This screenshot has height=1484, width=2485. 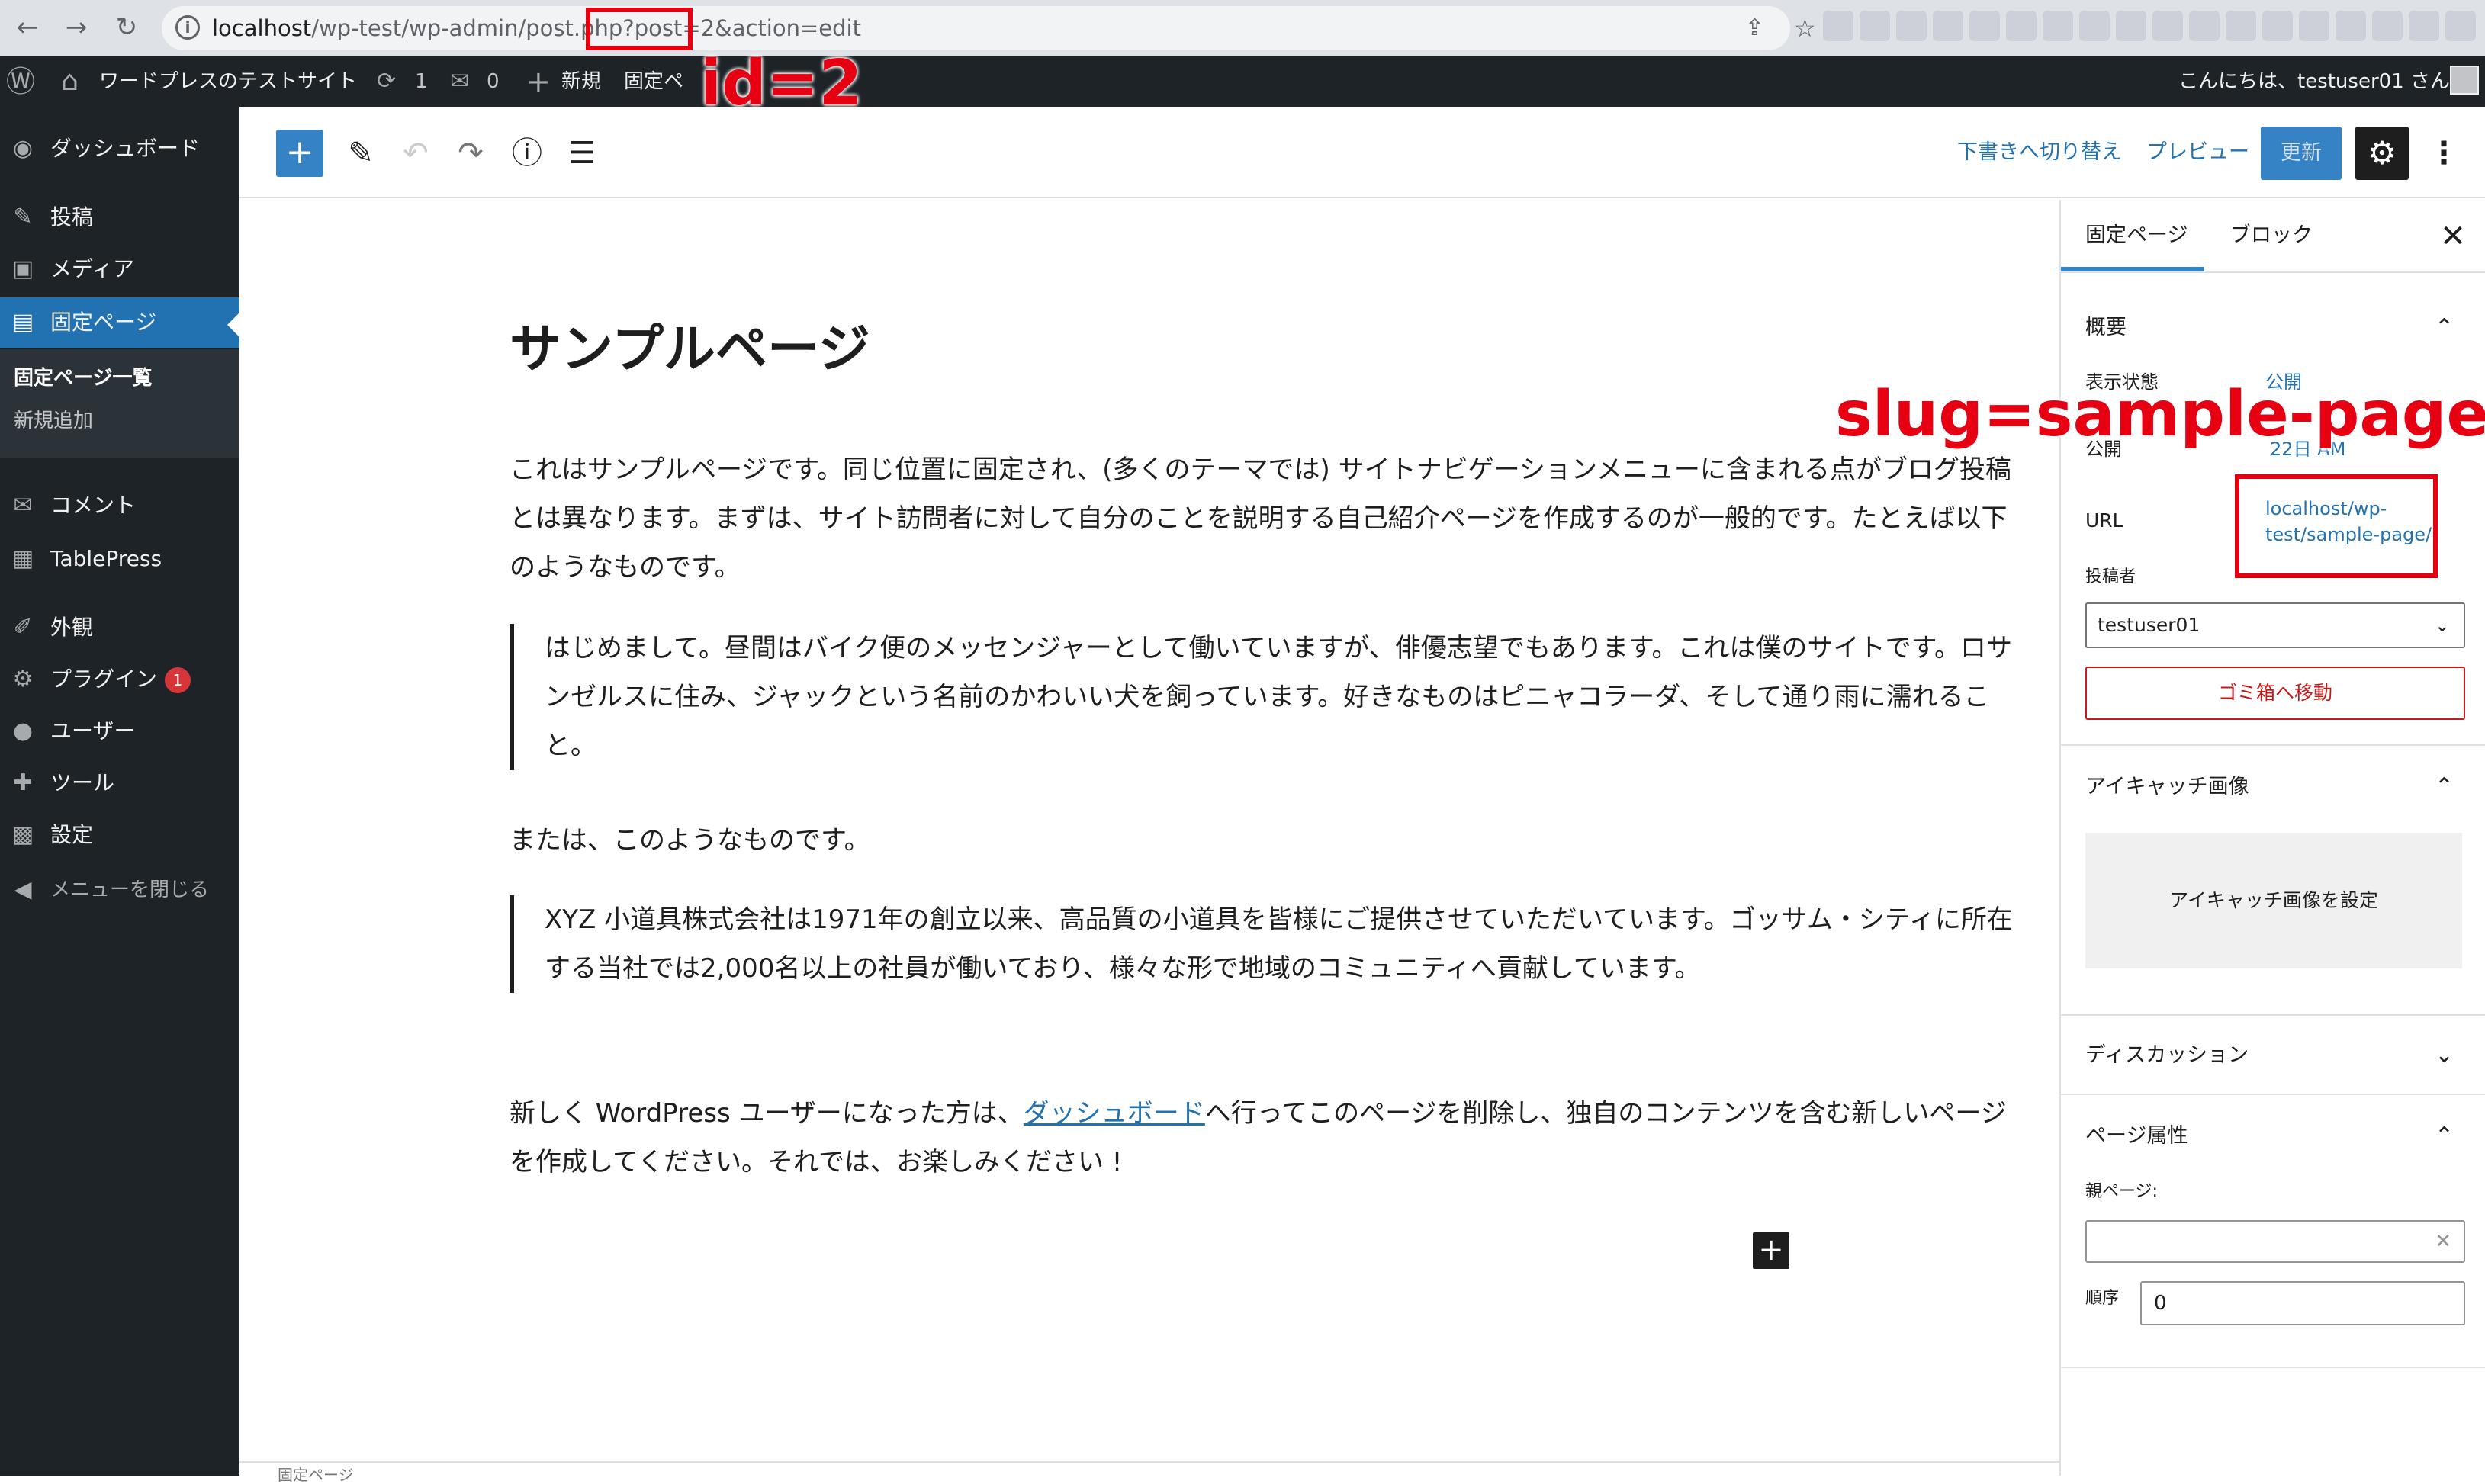 I want to click on post-id-highlight, so click(x=639, y=29).